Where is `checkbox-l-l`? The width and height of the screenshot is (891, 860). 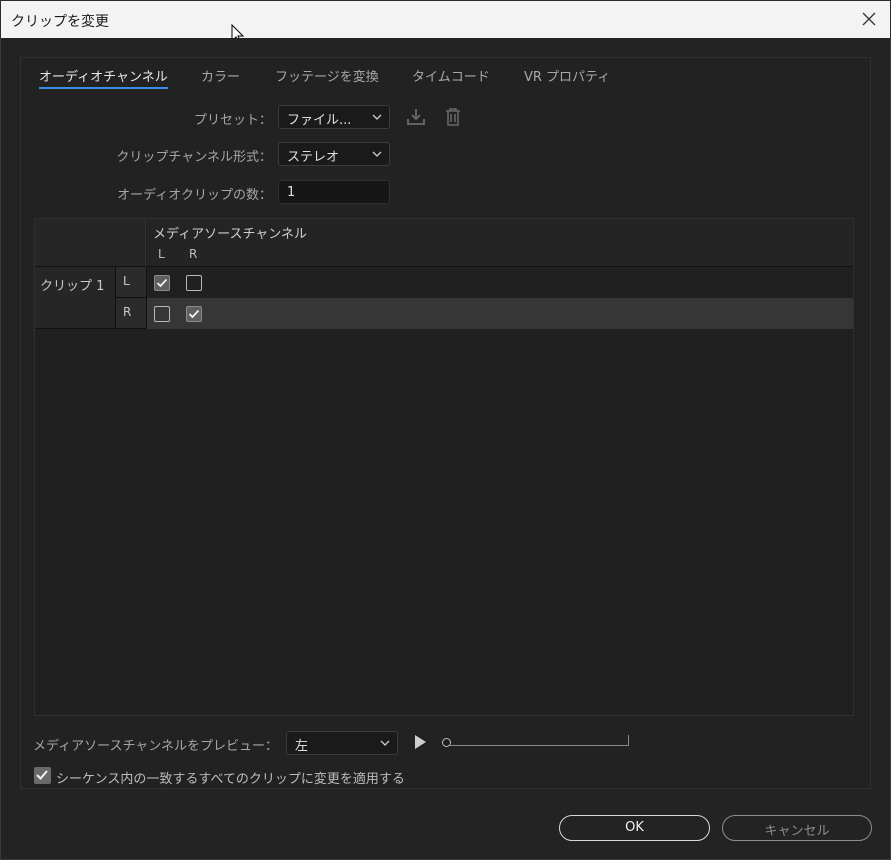 checkbox-l-l is located at coordinates (162, 283).